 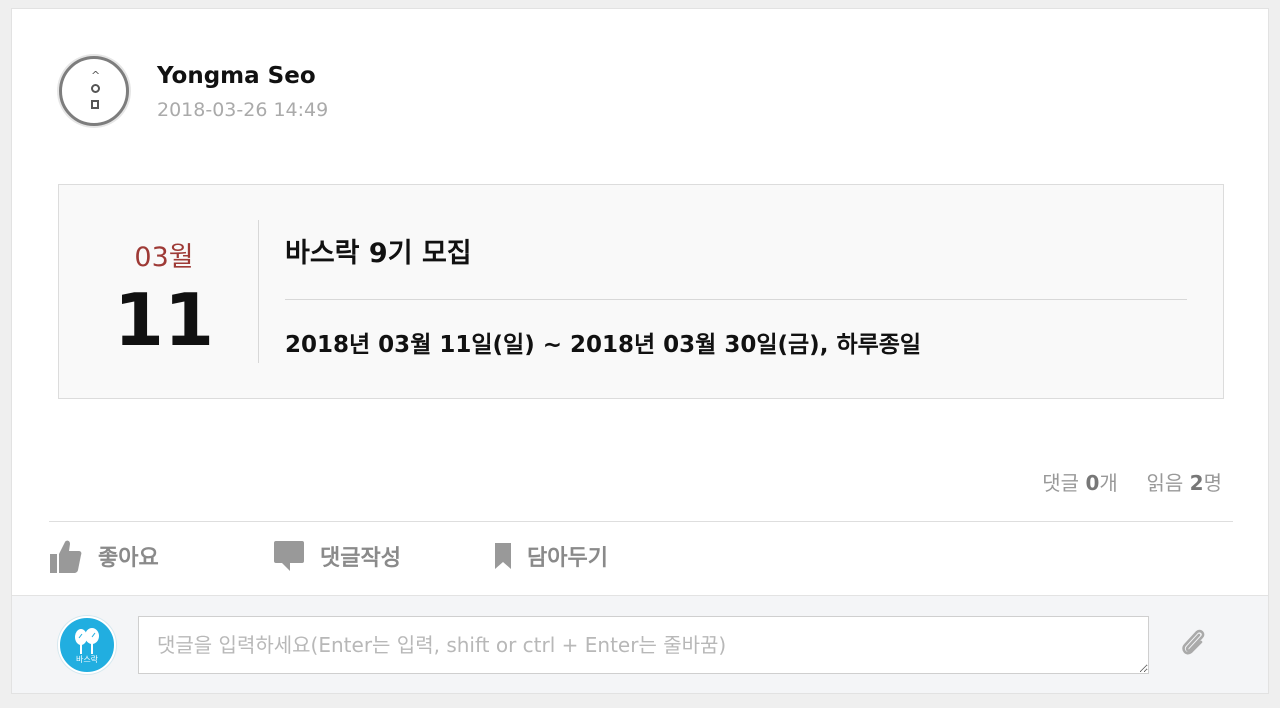 What do you see at coordinates (378, 253) in the screenshot?
I see `event-title: 바스락 9기 모집` at bounding box center [378, 253].